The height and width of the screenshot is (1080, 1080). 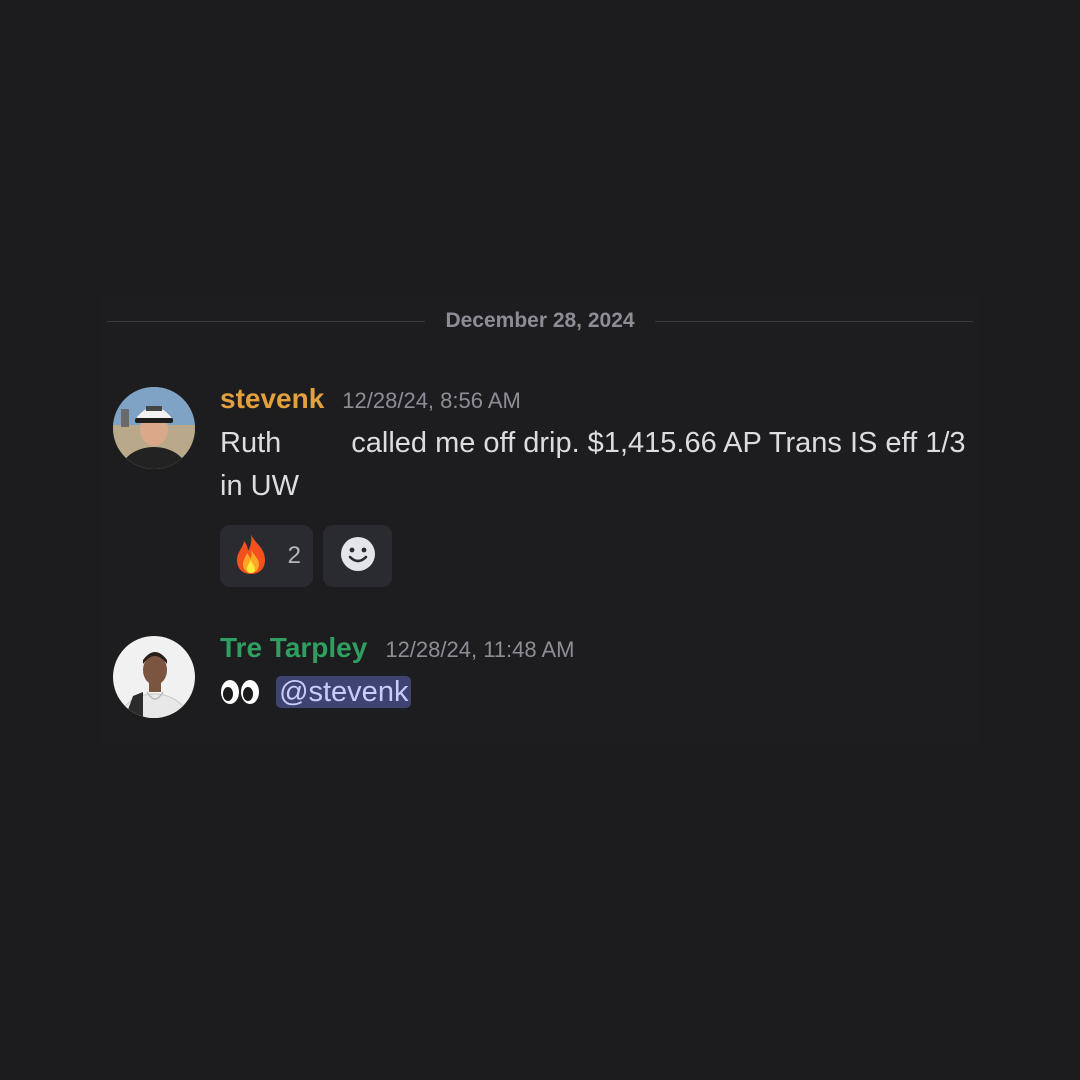 I want to click on message-text: @stevenk, so click(x=595, y=692).